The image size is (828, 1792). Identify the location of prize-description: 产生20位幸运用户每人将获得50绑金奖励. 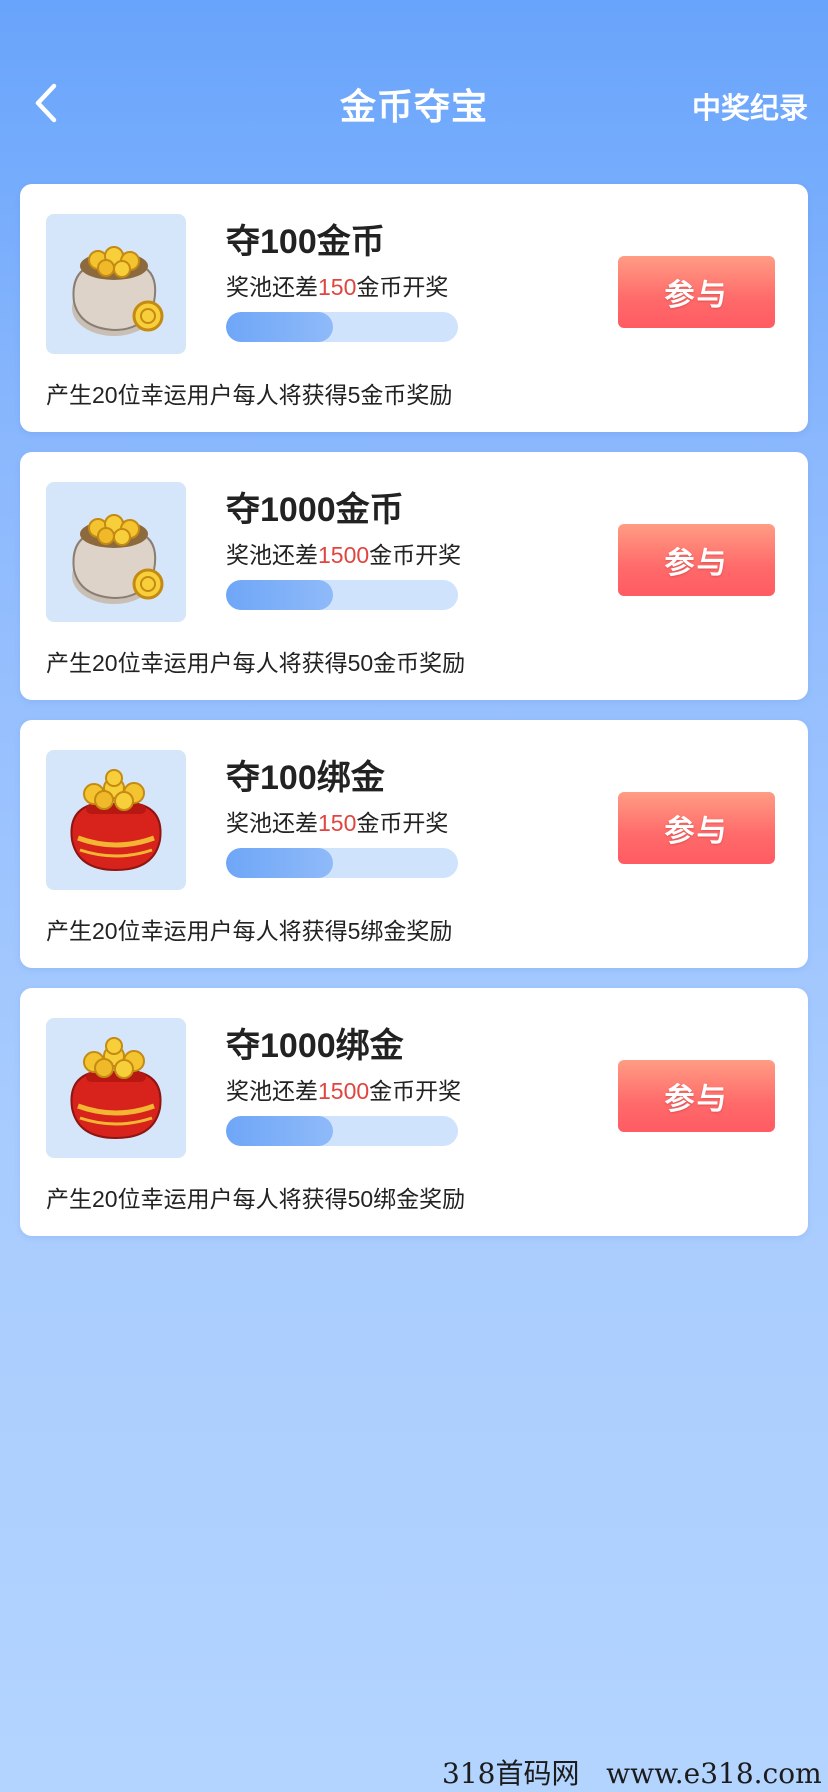
(256, 1199).